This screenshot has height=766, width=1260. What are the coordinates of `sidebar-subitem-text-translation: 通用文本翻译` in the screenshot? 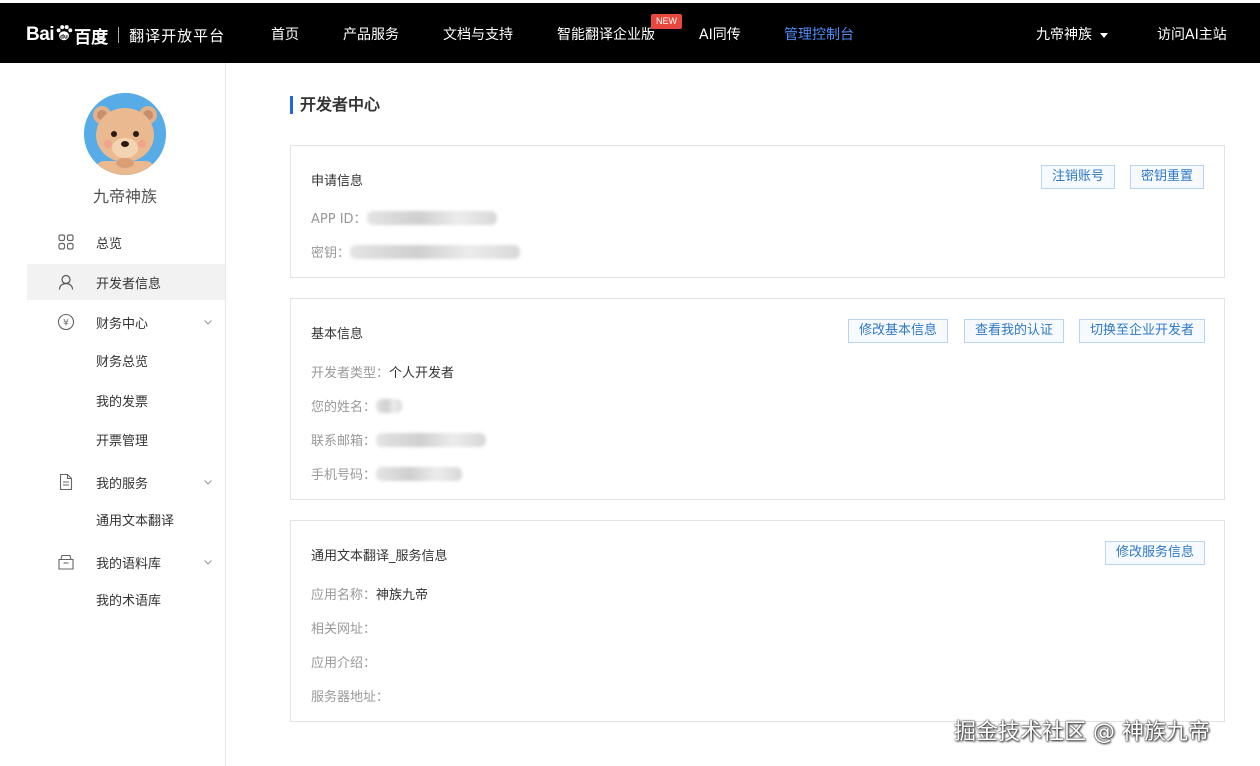 It's located at (135, 522).